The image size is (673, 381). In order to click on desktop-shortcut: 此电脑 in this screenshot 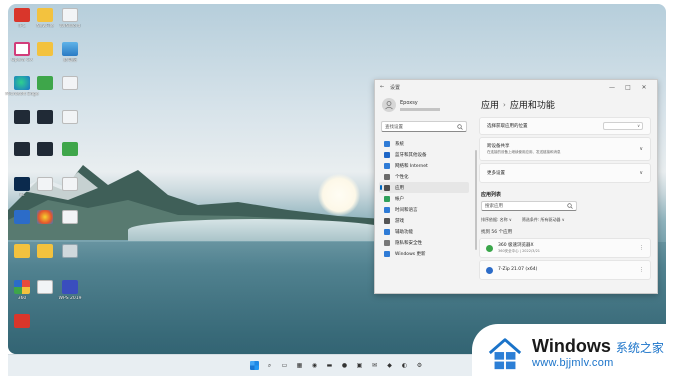, I will do `click(70, 59)`.